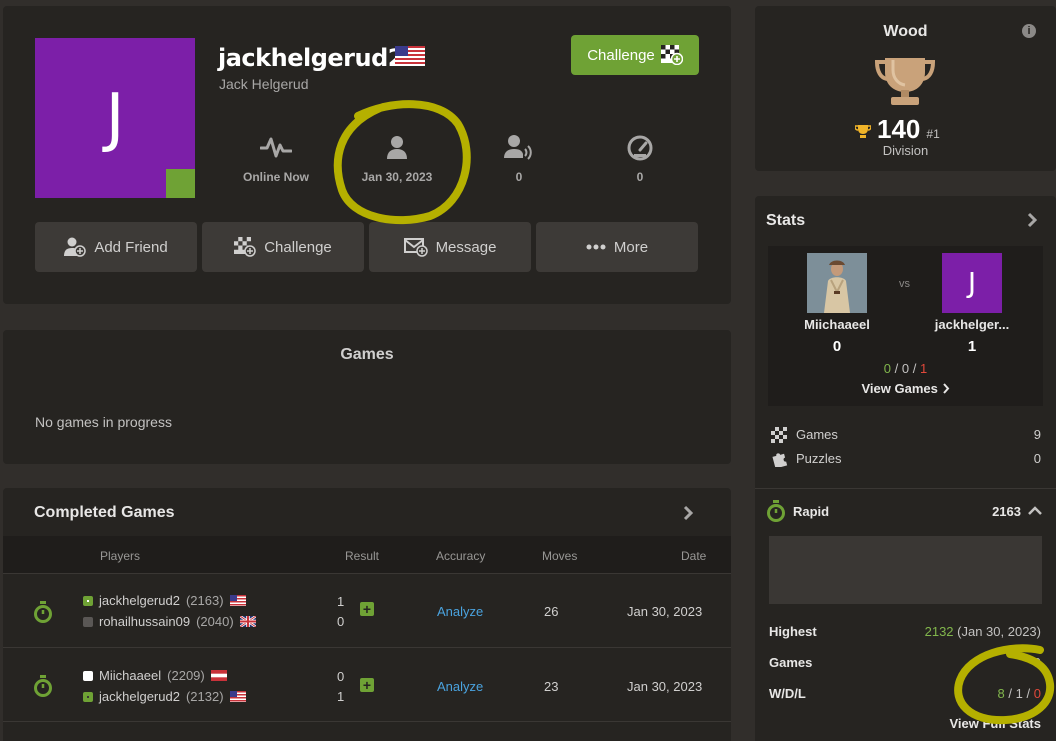  I want to click on highest-value: 2132, so click(939, 631).